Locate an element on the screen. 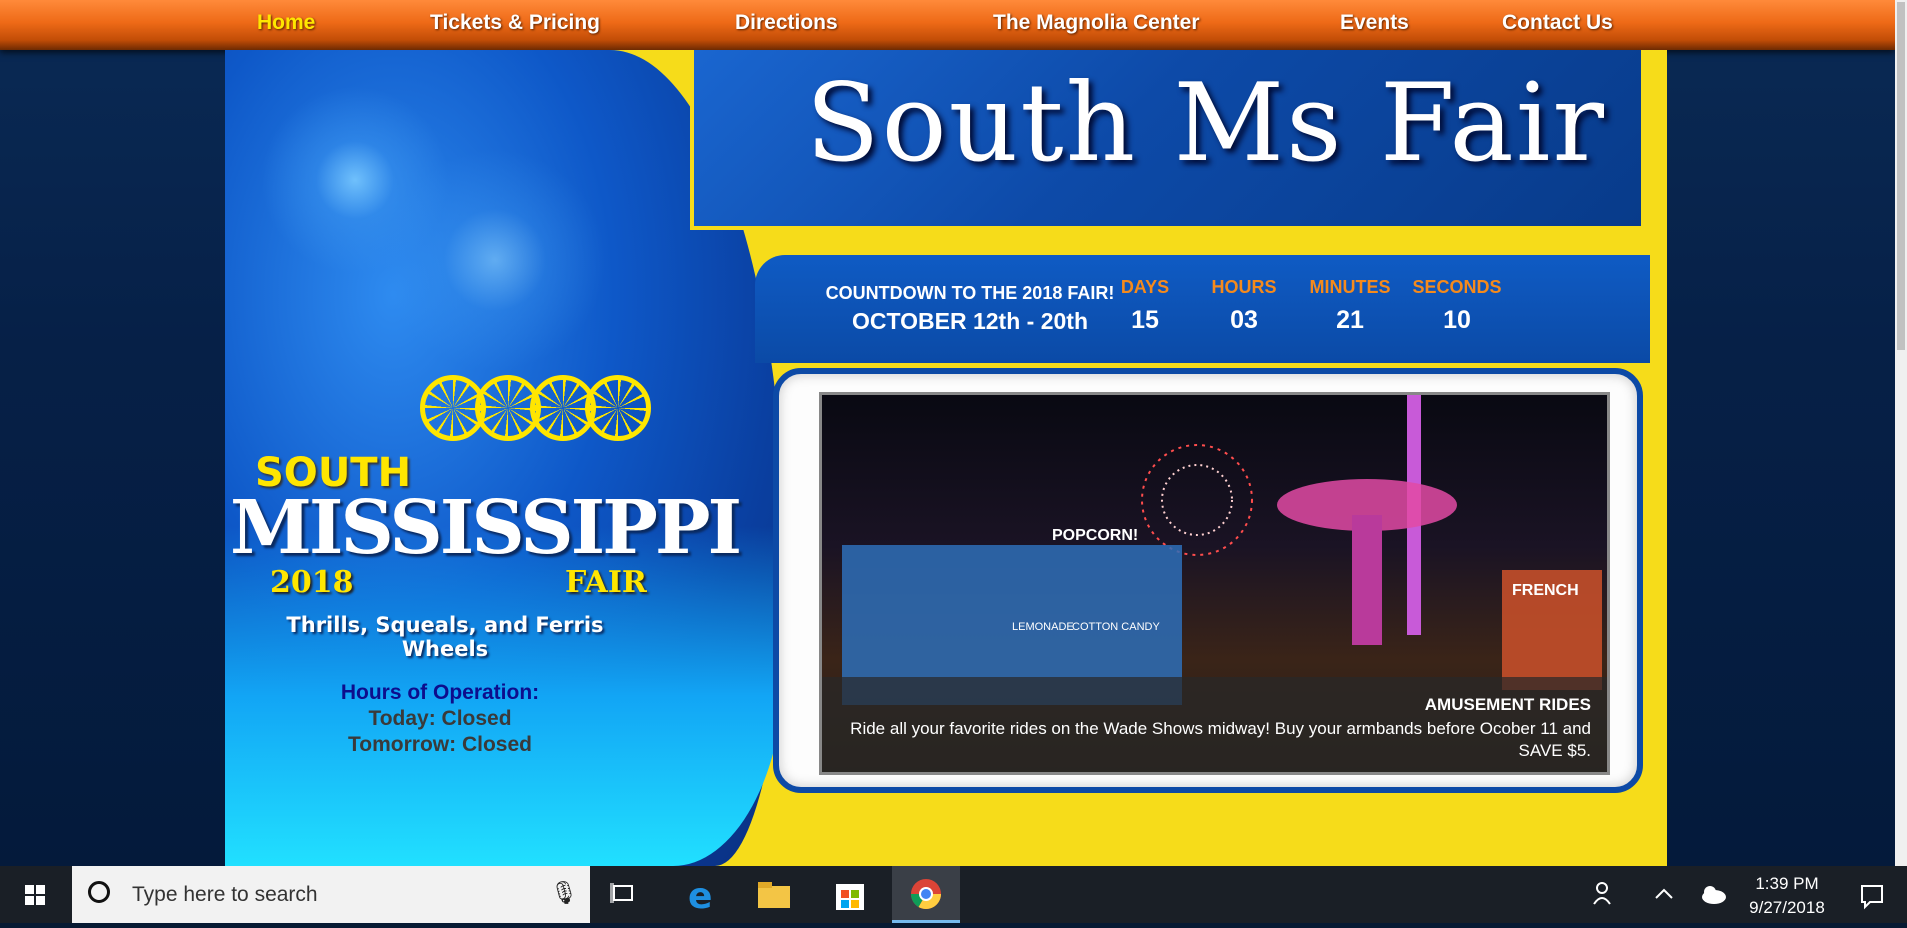 The image size is (1907, 928). countdown-value: 03 is located at coordinates (1244, 320).